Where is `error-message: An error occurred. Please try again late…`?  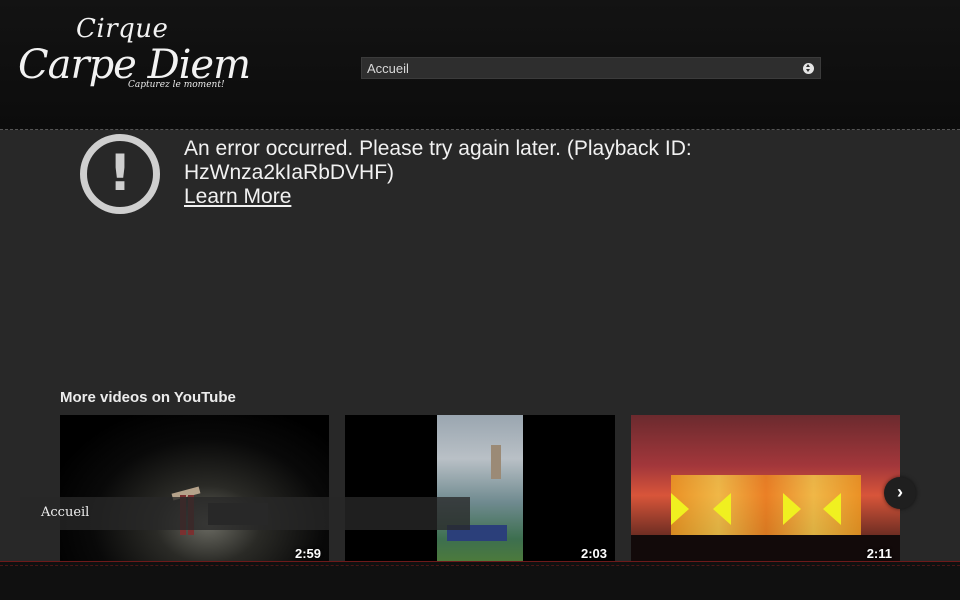 error-message: An error occurred. Please try again late… is located at coordinates (438, 160).